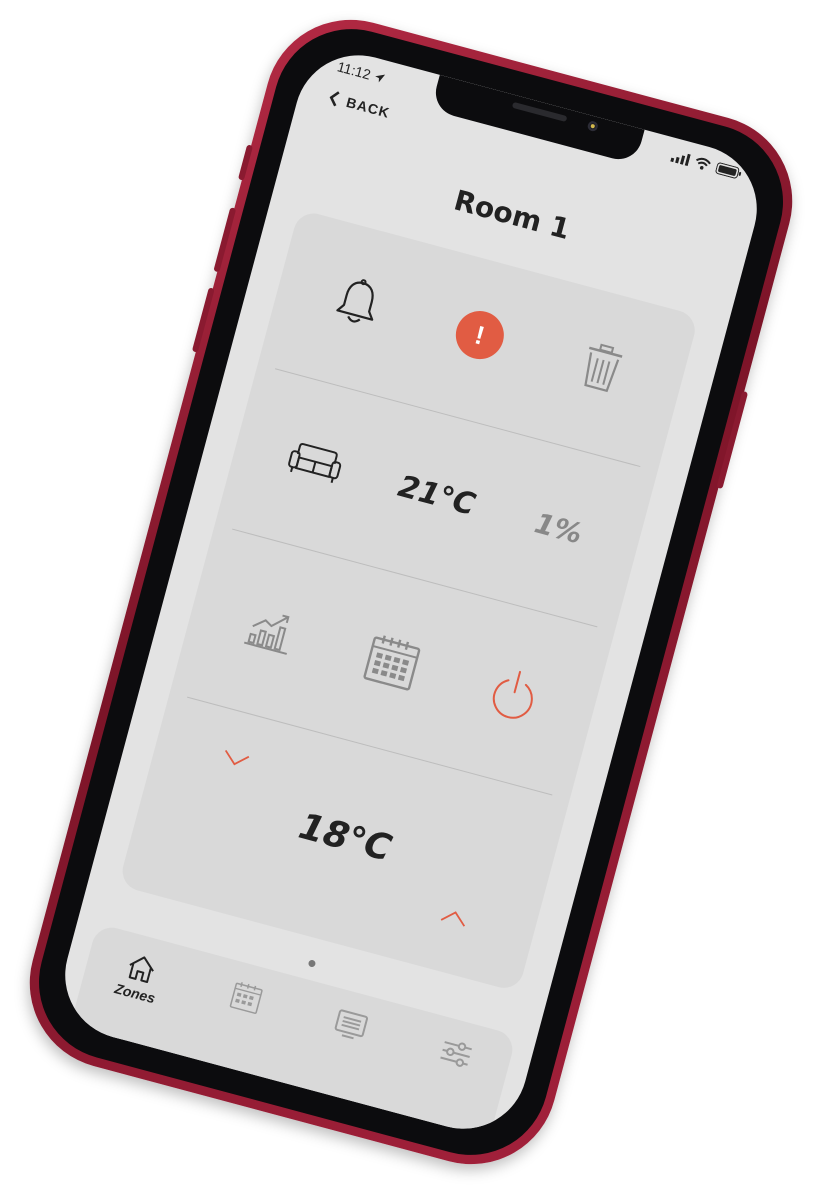  What do you see at coordinates (601, 367) in the screenshot?
I see `trash-icon` at bounding box center [601, 367].